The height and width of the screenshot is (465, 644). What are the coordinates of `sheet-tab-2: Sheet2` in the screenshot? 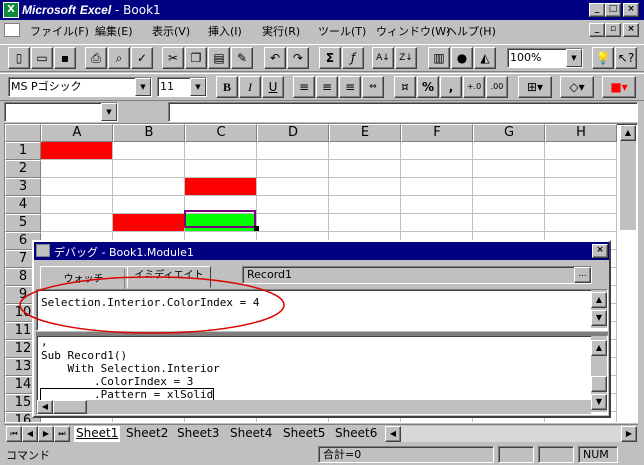 It's located at (147, 434).